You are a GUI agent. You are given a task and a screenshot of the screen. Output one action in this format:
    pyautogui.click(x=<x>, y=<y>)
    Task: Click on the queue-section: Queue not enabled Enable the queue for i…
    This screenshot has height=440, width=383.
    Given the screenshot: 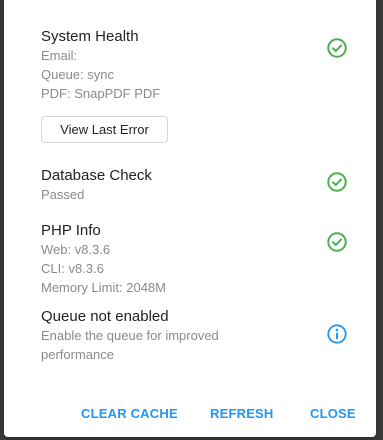 What is the action you would take?
    pyautogui.click(x=194, y=335)
    